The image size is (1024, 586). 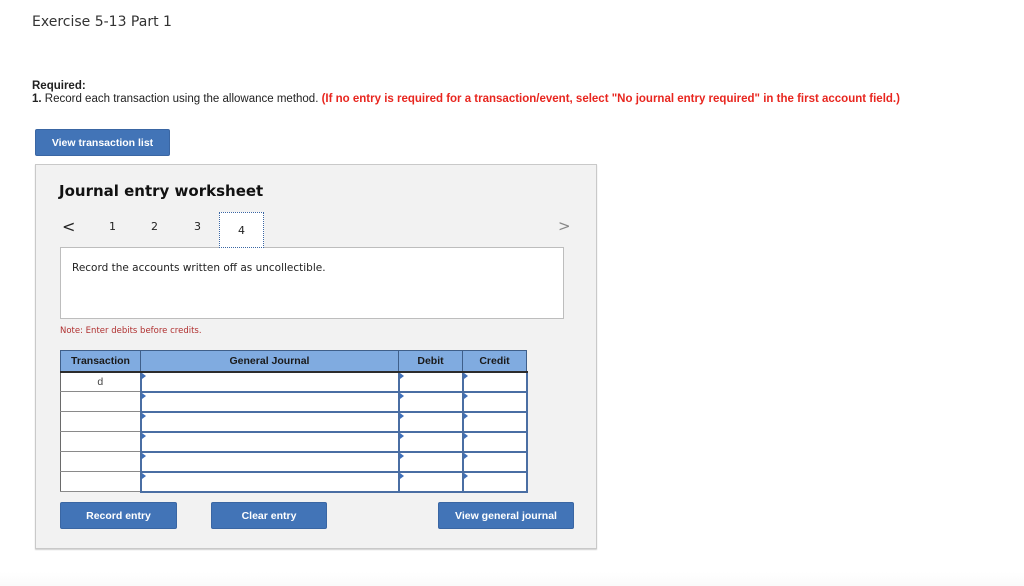 What do you see at coordinates (241, 230) in the screenshot?
I see `page-tab-4-active: 4` at bounding box center [241, 230].